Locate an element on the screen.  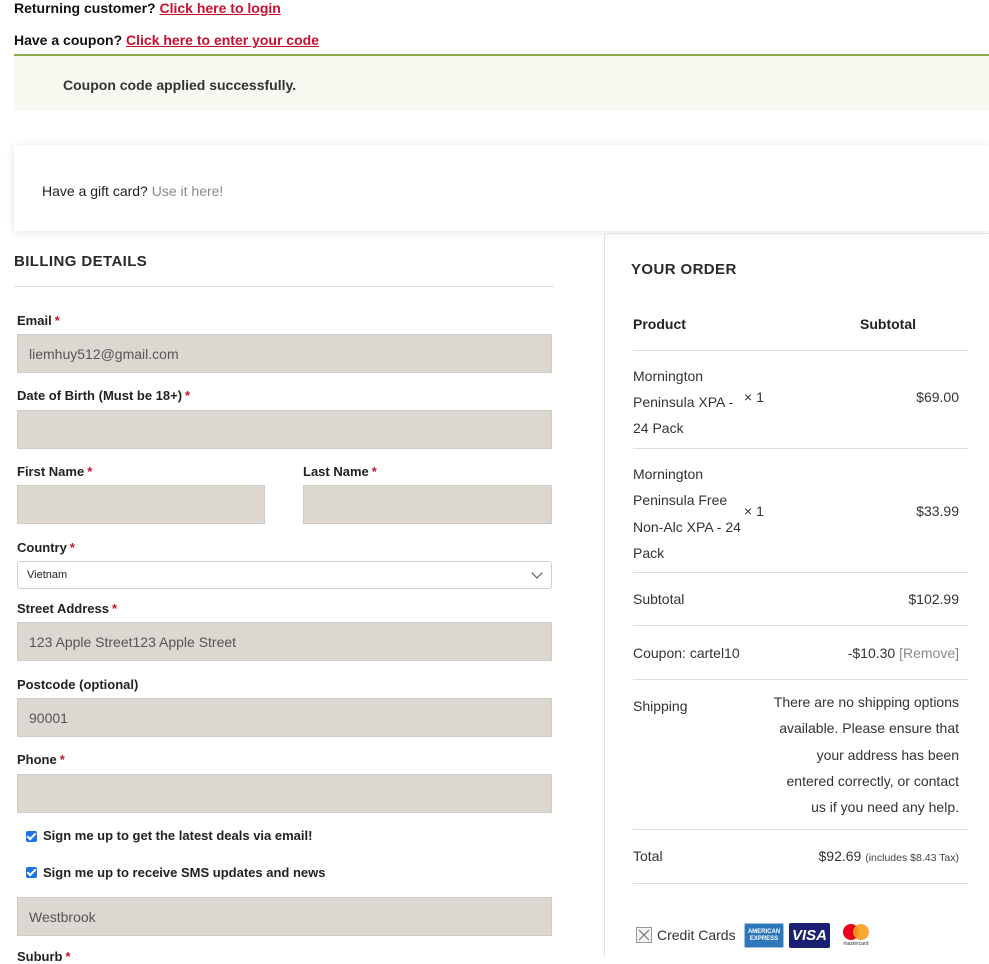
gift-card-link: Use it here! is located at coordinates (188, 191).